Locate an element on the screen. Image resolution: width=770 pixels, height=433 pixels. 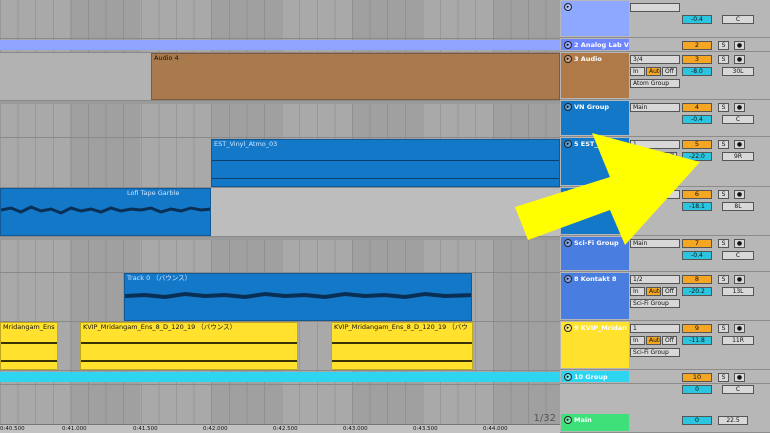
track-header-11: ▸Main0S●22.5 is located at coordinates (665, 423).